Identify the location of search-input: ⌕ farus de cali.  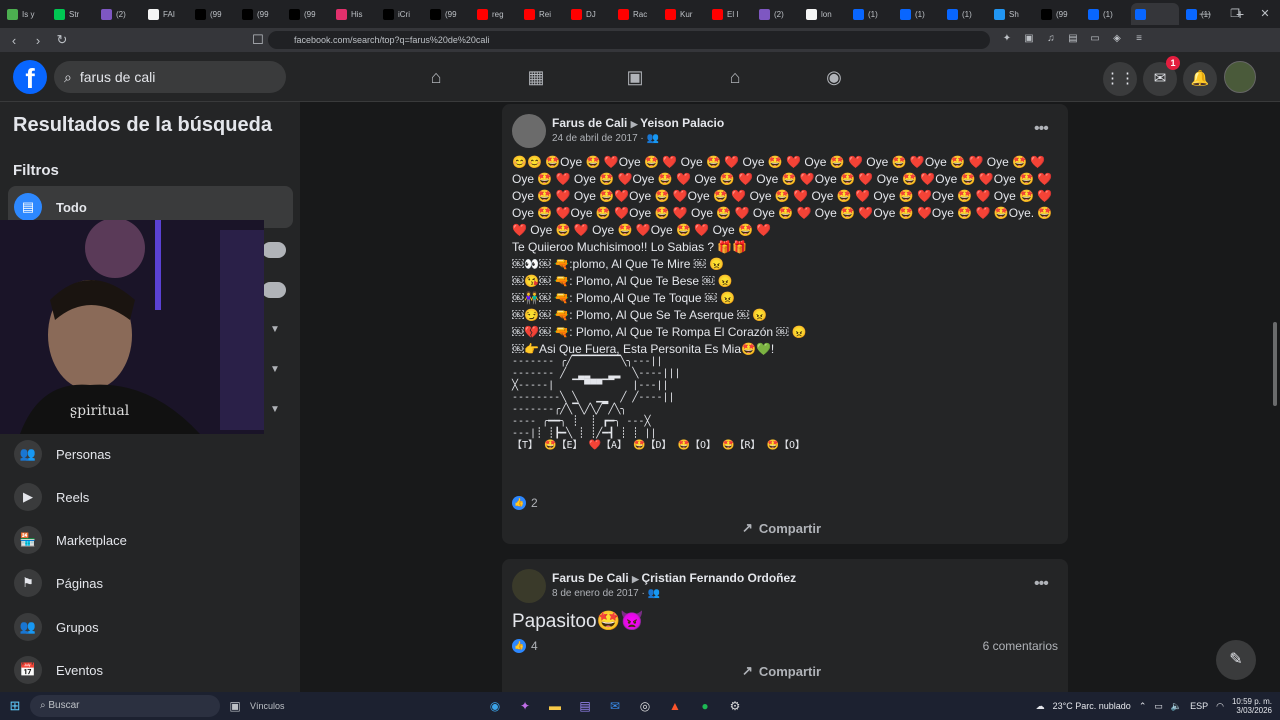
(170, 77).